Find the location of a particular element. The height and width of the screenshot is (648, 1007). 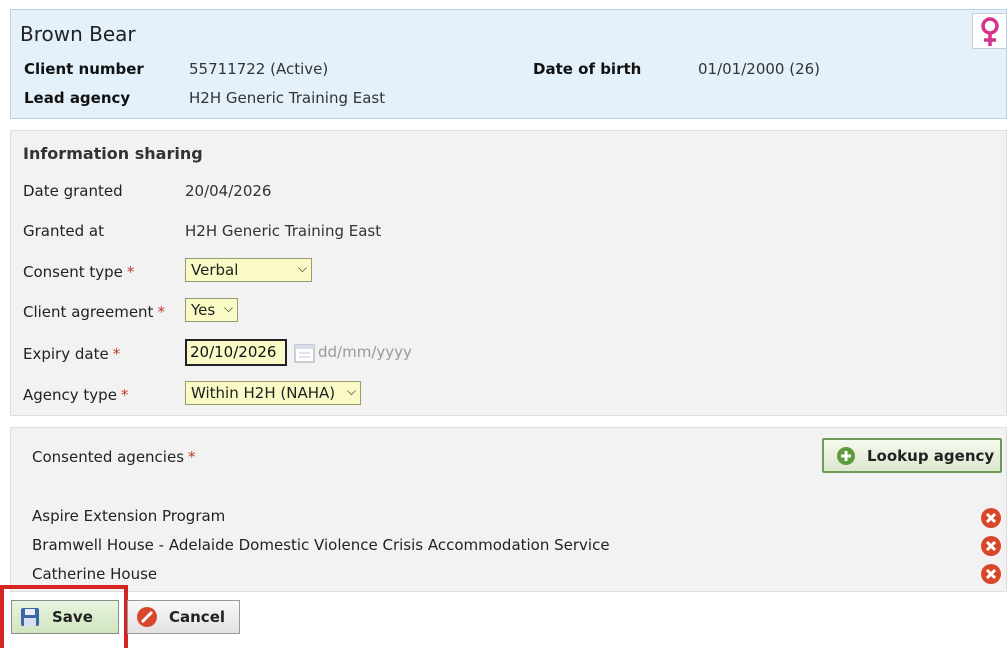

consented-agencies-label-text: Consented agencies is located at coordinates (108, 457).